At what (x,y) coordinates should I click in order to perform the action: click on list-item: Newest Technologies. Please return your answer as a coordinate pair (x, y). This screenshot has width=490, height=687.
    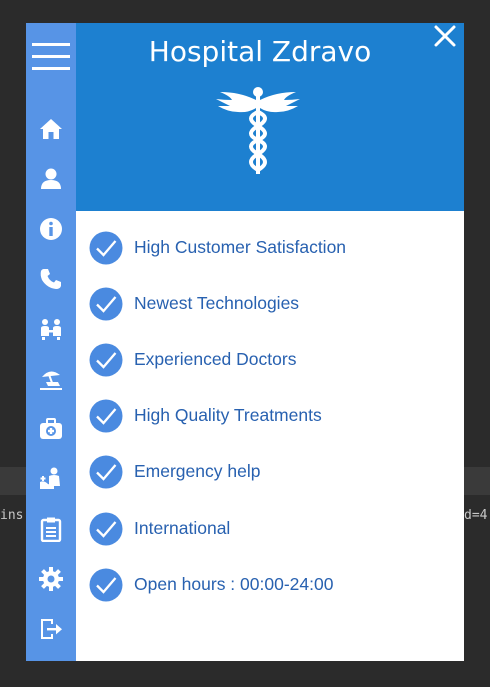
    Looking at the image, I should click on (274, 304).